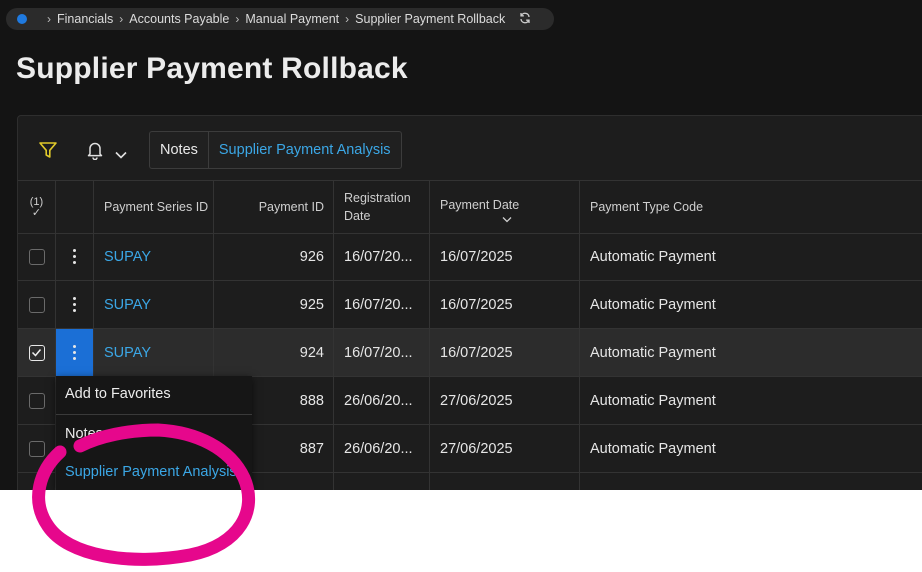  What do you see at coordinates (154, 207) in the screenshot?
I see `column-header-payment-series-id: Payment Series ID` at bounding box center [154, 207].